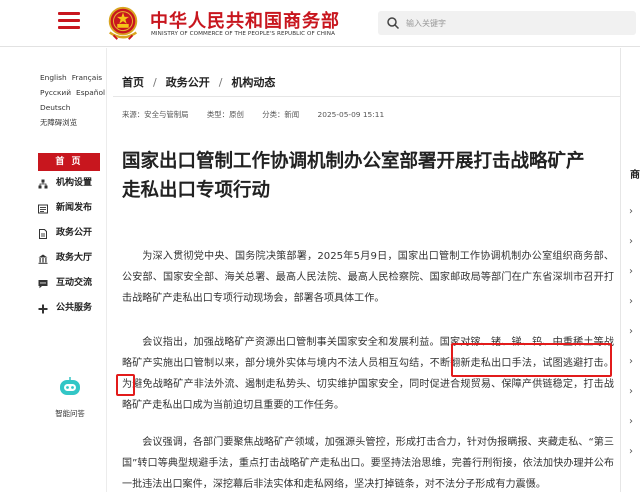 Image resolution: width=640 pixels, height=492 pixels. Describe the element at coordinates (69, 162) in the screenshot. I see `sidebar-item-home: 首 页` at that location.